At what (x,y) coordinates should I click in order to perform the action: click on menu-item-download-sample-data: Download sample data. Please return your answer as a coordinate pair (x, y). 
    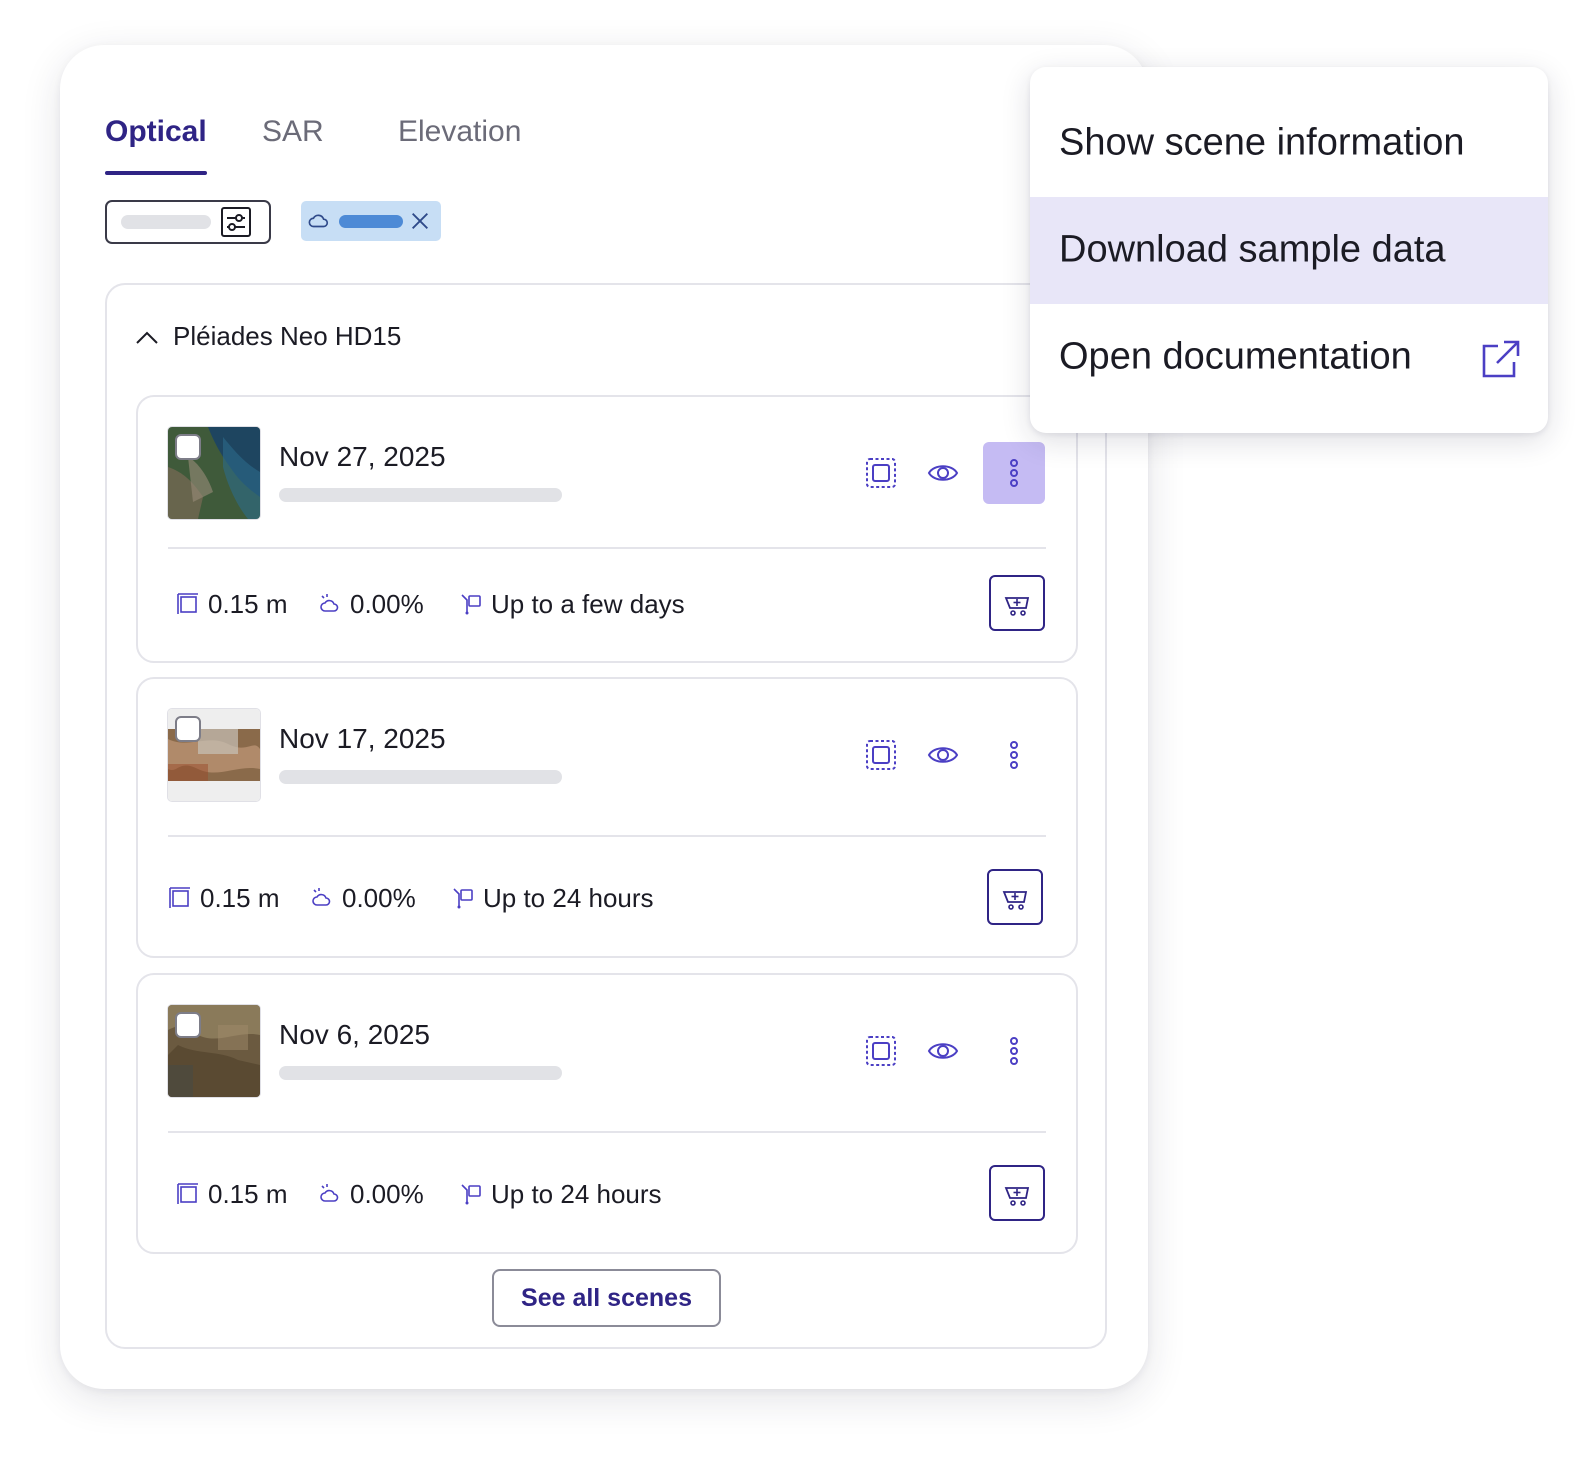
    Looking at the image, I should click on (1289, 250).